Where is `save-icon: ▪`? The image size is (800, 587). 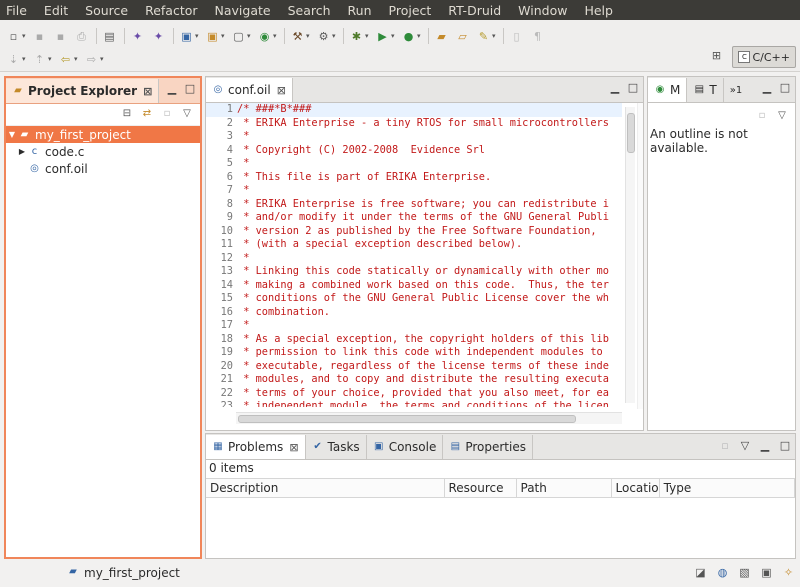
save-icon: ▪ is located at coordinates (39, 36).